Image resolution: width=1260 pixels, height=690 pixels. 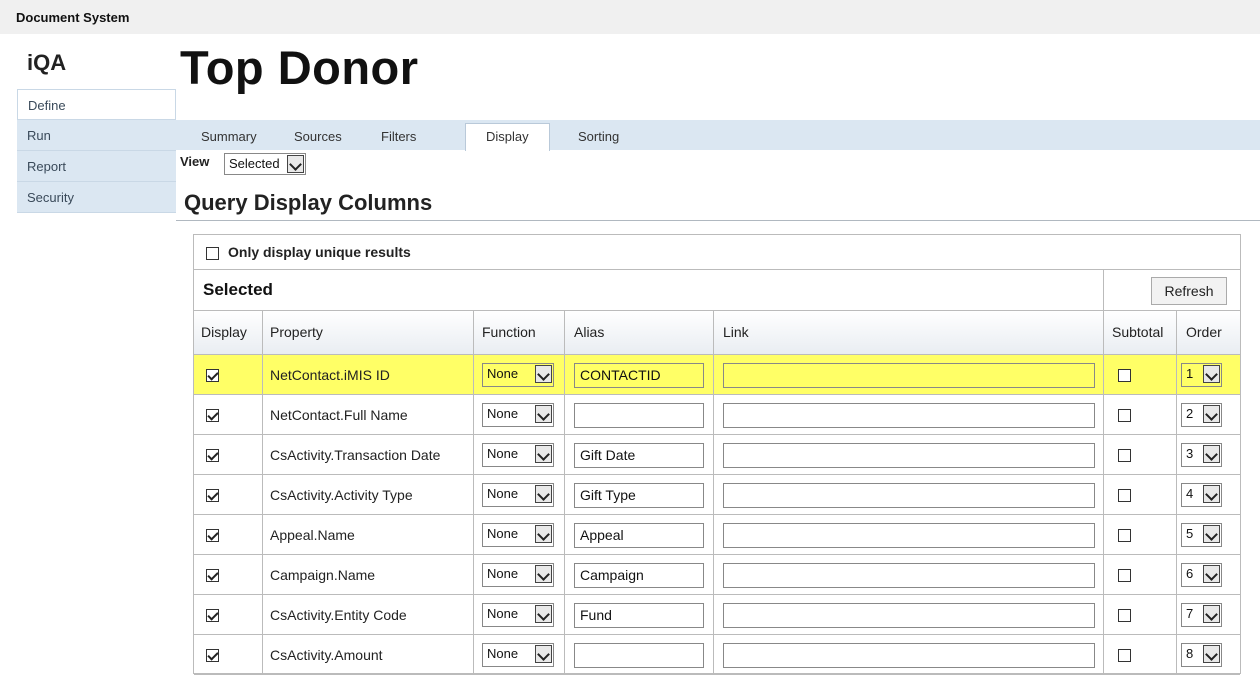 What do you see at coordinates (318, 136) in the screenshot?
I see `tab-sources: Sources` at bounding box center [318, 136].